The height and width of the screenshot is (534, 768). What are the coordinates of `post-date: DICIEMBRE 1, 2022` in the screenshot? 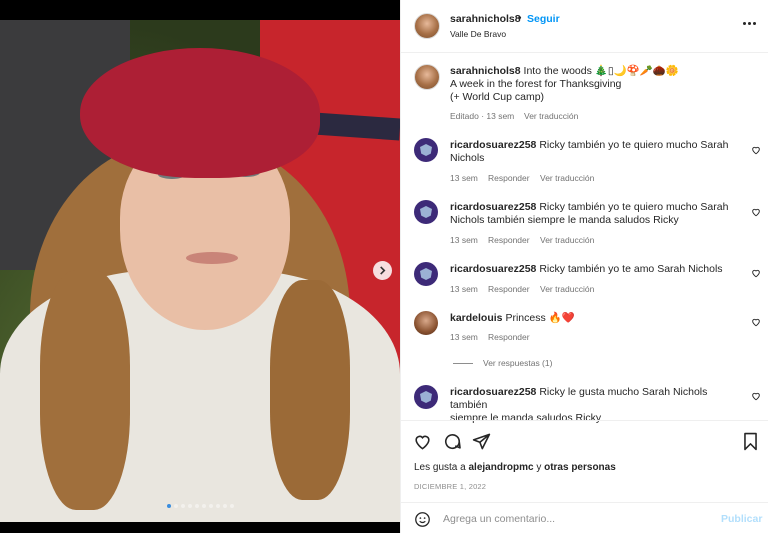 It's located at (450, 486).